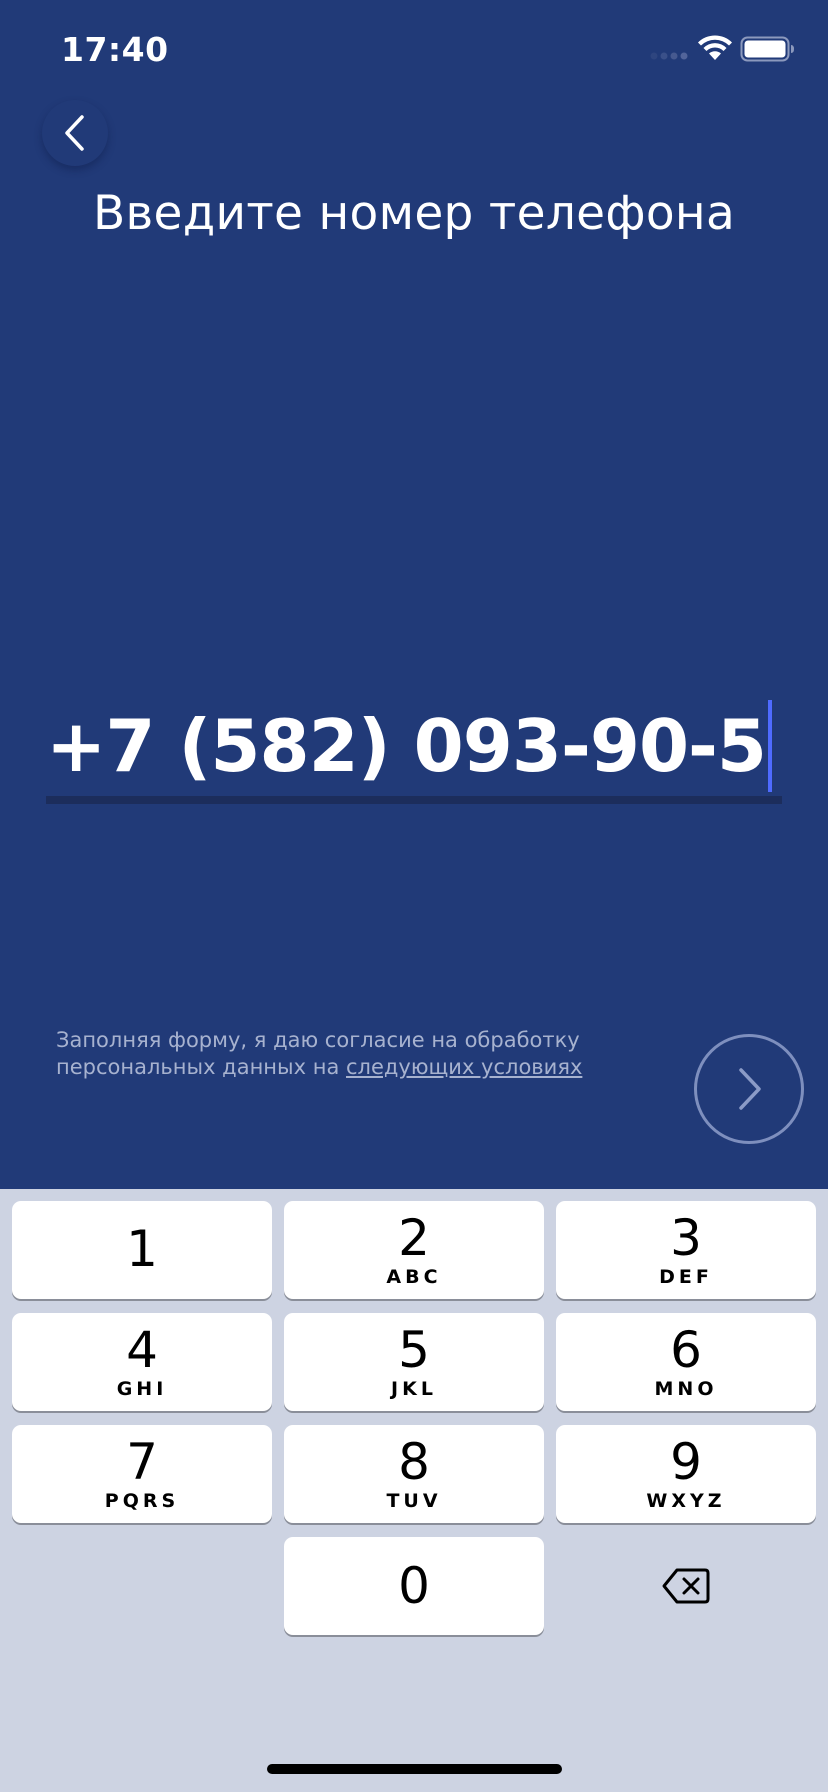  I want to click on key-digit: 8, so click(414, 1462).